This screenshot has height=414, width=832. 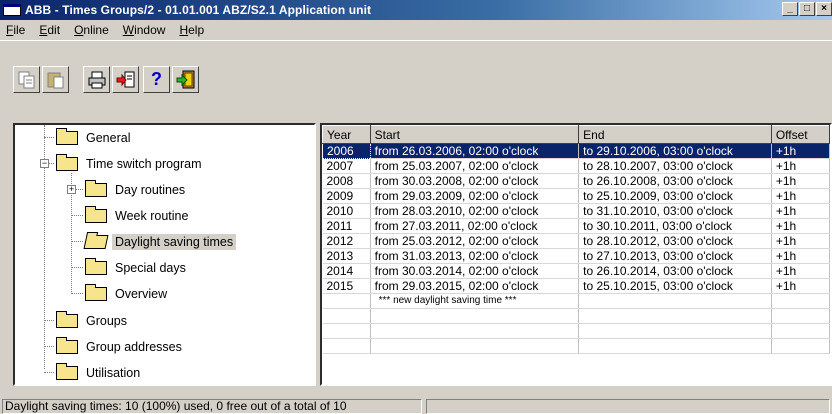 I want to click on paste-icon, so click(x=55, y=80).